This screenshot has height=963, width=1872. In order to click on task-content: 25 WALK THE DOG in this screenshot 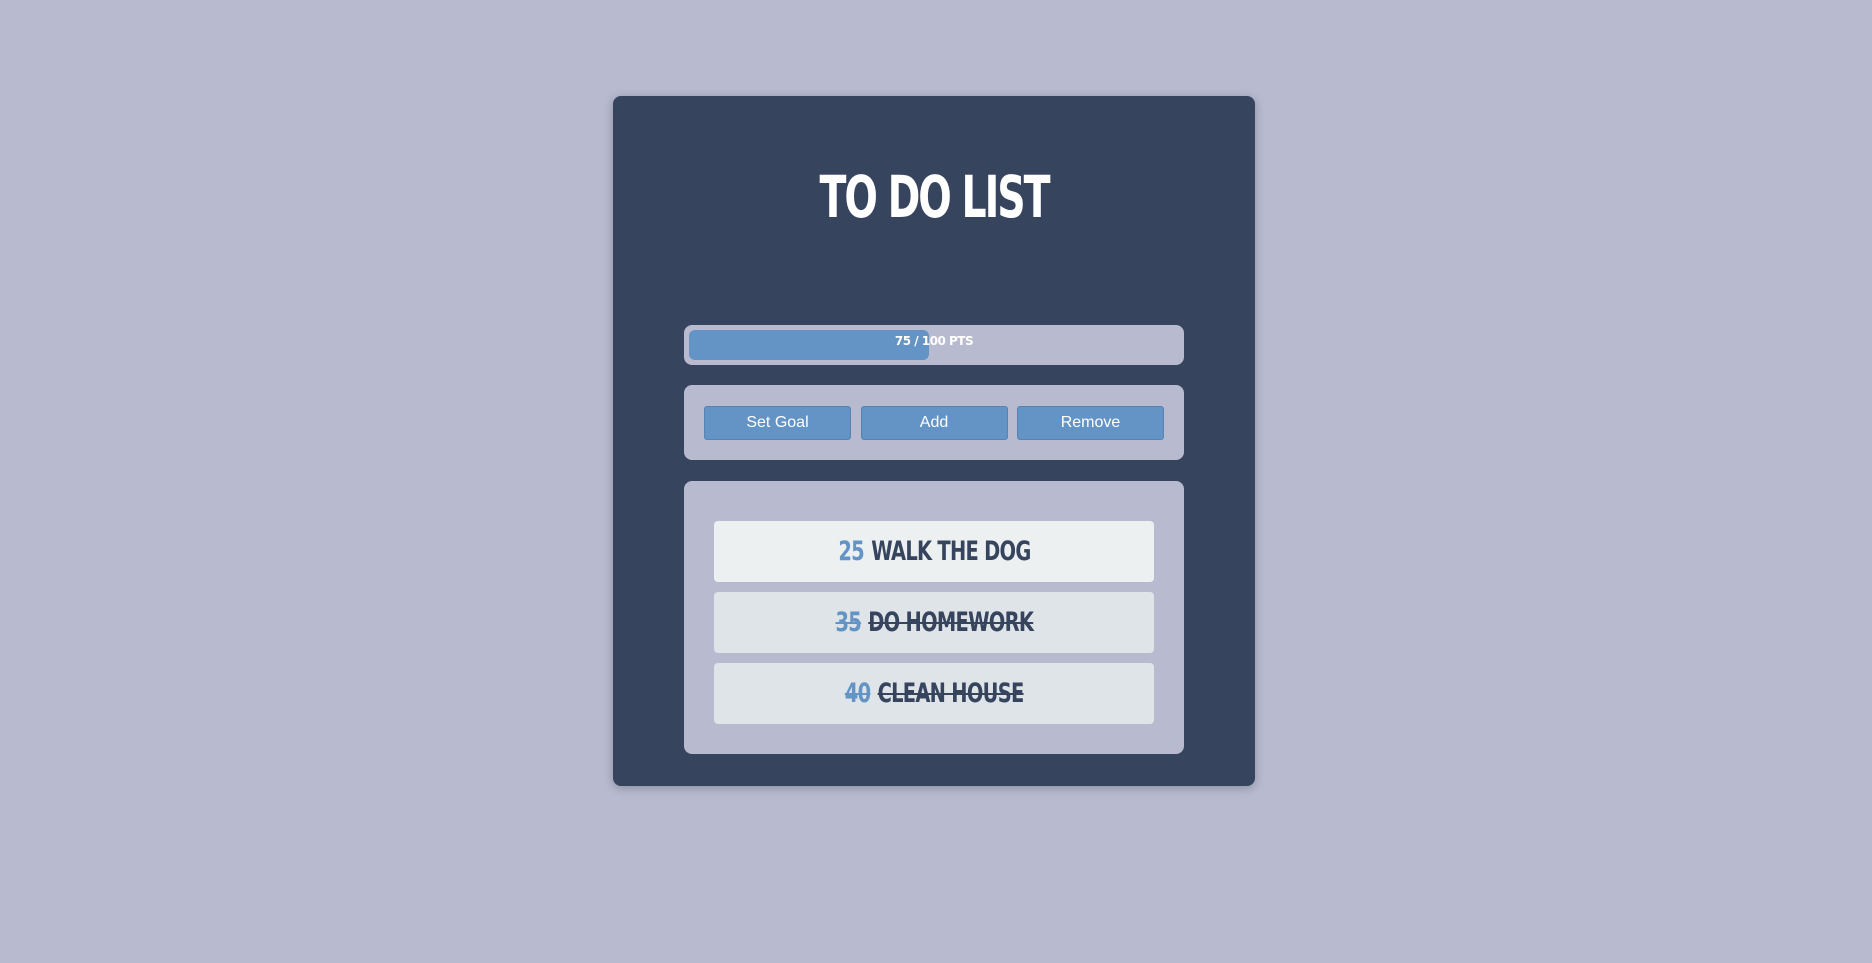, I will do `click(934, 551)`.